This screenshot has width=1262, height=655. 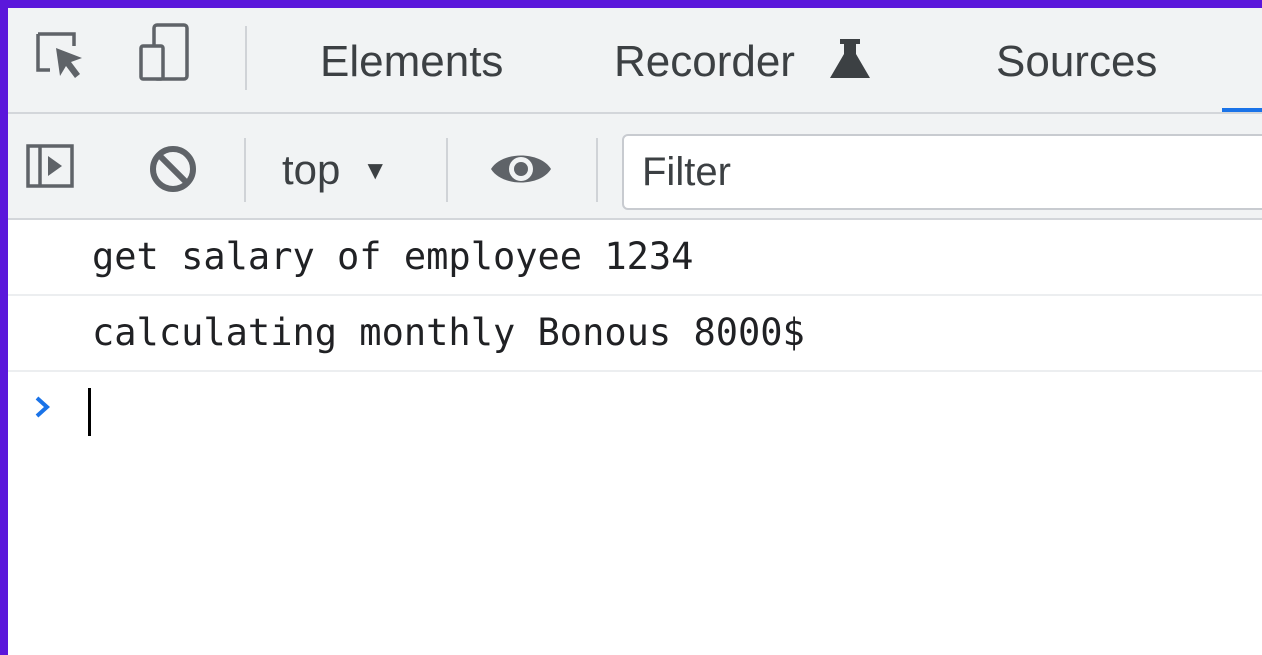 I want to click on flask-icon, so click(x=850, y=58).